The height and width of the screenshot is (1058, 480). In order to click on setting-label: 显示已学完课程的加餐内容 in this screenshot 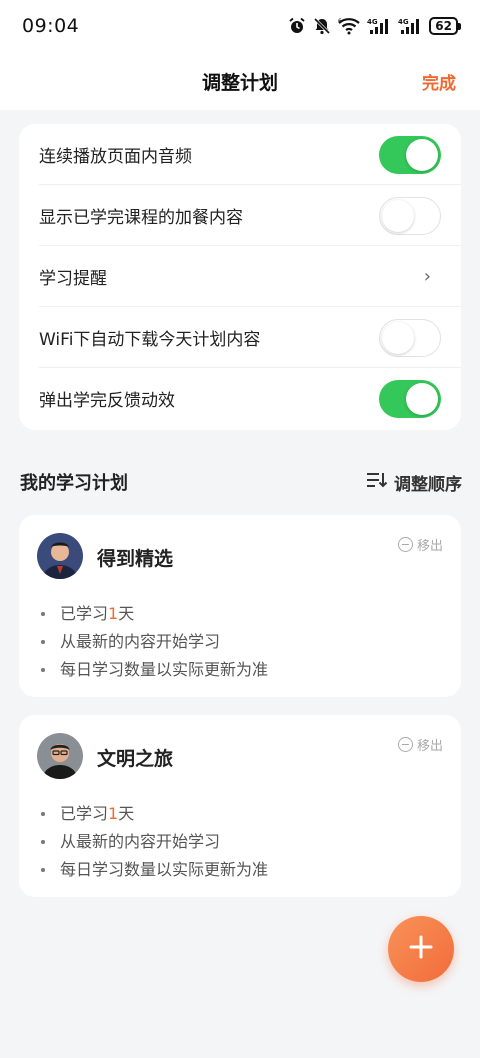, I will do `click(141, 218)`.